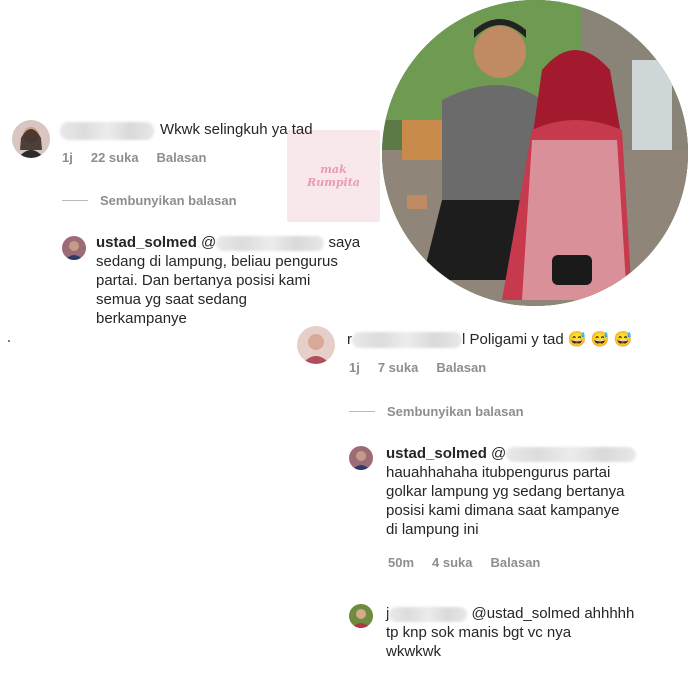 The width and height of the screenshot is (700, 678). Describe the element at coordinates (203, 280) in the screenshot. I see `reply1-text-line3: partai. Dan bertanya posisi kami` at that location.